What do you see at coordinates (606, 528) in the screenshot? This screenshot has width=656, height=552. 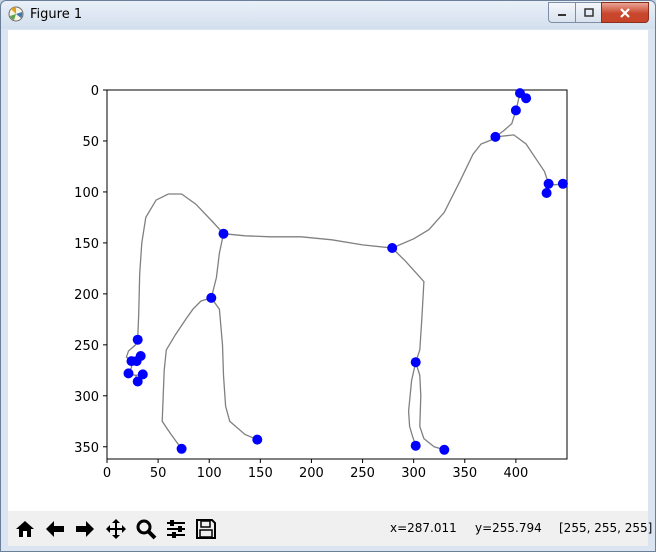 I see `pixel-rgb-readout: [255, 255, 255]` at bounding box center [606, 528].